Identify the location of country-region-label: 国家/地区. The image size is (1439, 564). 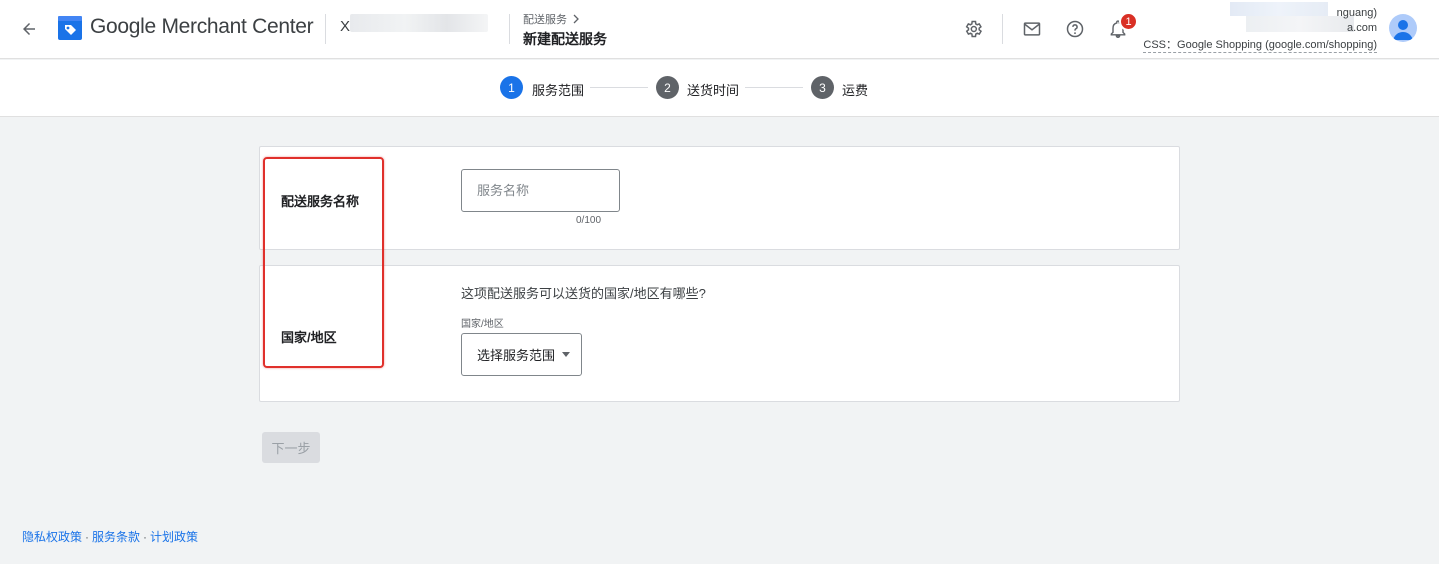
(309, 337).